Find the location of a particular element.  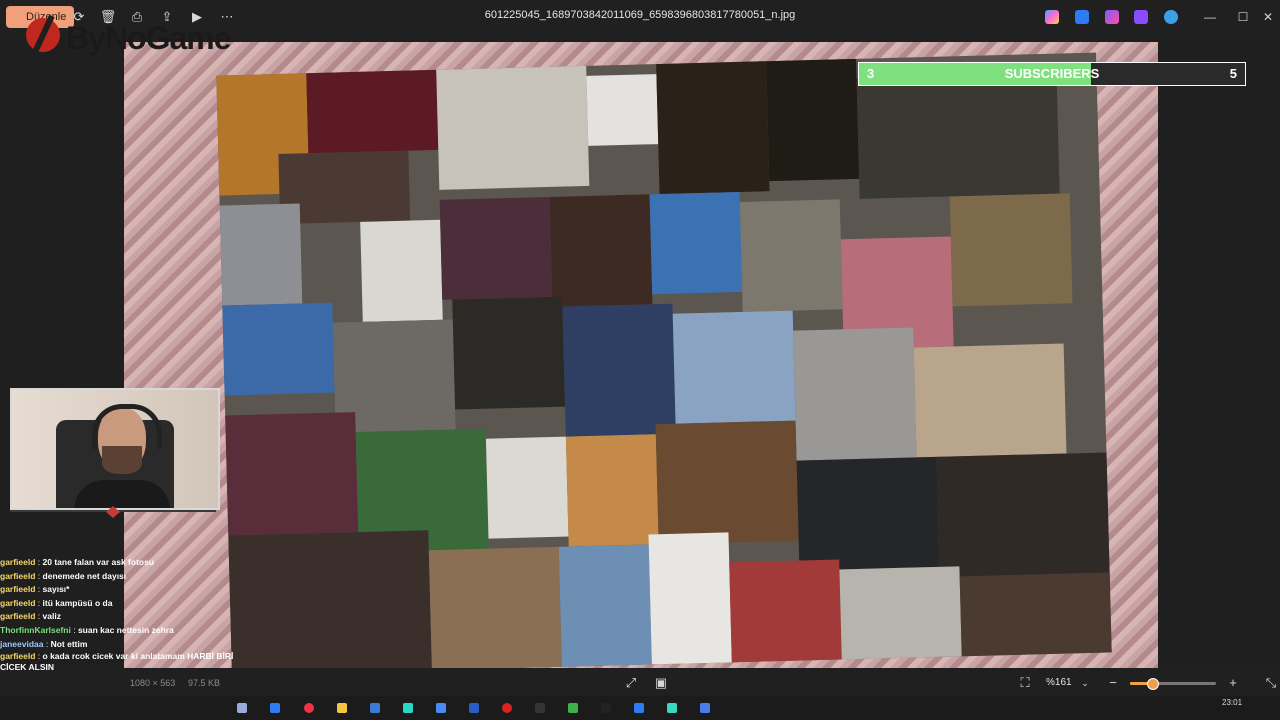

channel-logo: ByNoGame is located at coordinates (136, 38).